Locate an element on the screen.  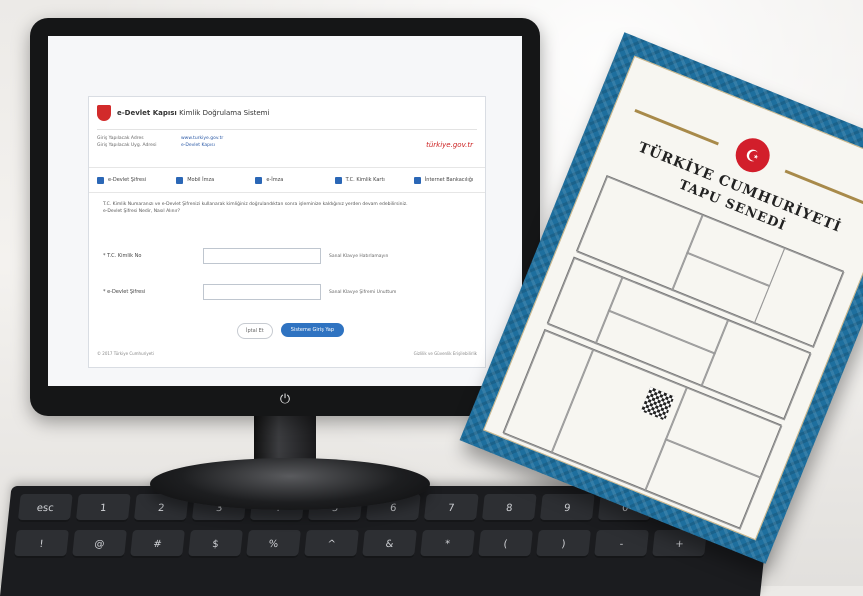
keyboard-key: ) is located at coordinates (563, 544).